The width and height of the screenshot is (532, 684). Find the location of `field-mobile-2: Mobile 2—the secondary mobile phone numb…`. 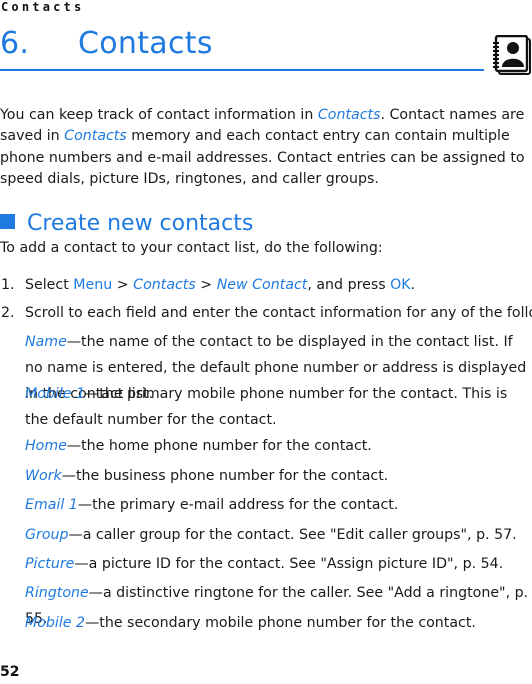

field-mobile-2: Mobile 2—the secondary mobile phone numb… is located at coordinates (278, 623).